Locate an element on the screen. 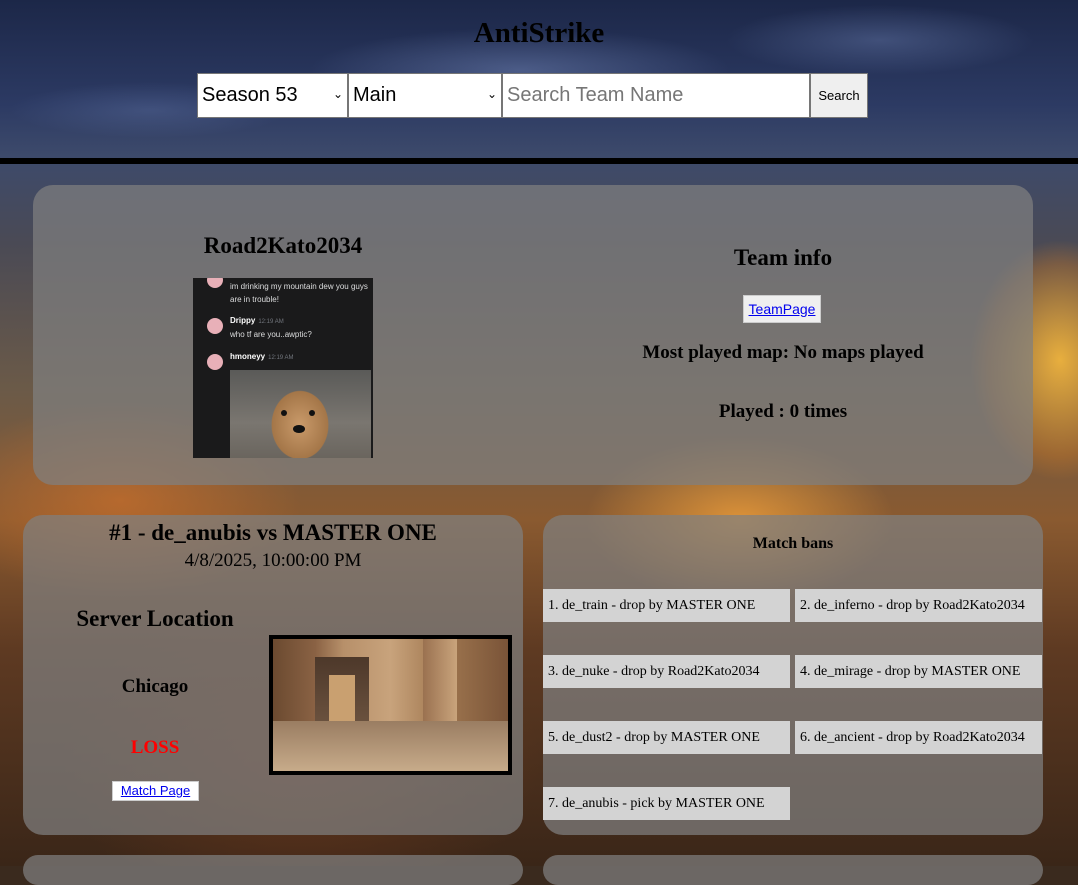  team-page-link: TeamPage is located at coordinates (782, 309).